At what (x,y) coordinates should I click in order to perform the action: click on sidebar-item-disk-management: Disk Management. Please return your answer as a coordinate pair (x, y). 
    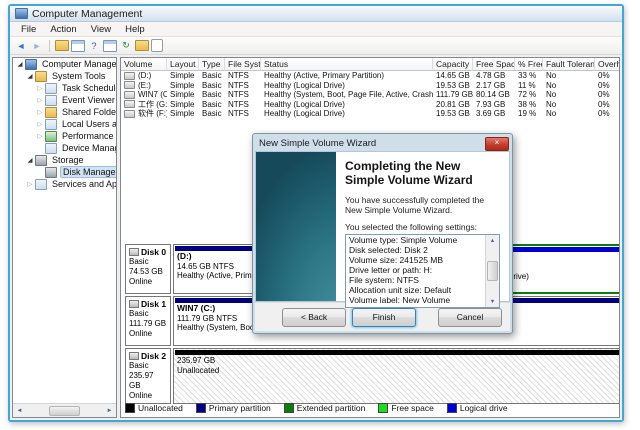
    Looking at the image, I should click on (64, 172).